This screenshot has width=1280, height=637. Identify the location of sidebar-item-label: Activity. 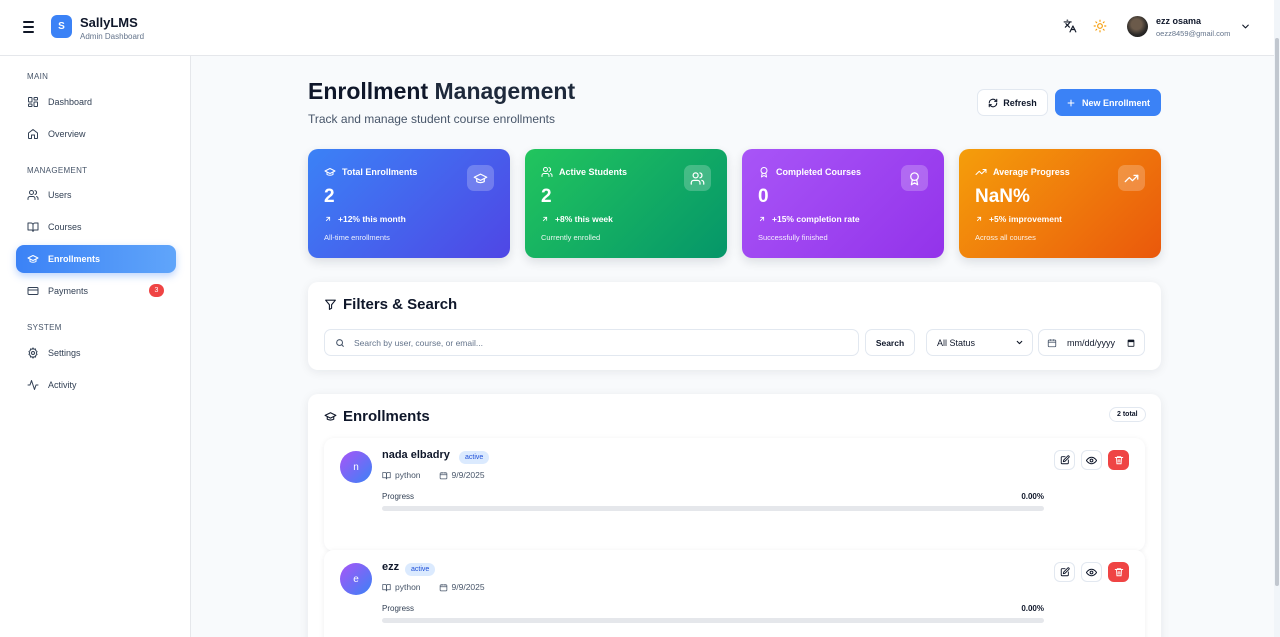
(62, 385).